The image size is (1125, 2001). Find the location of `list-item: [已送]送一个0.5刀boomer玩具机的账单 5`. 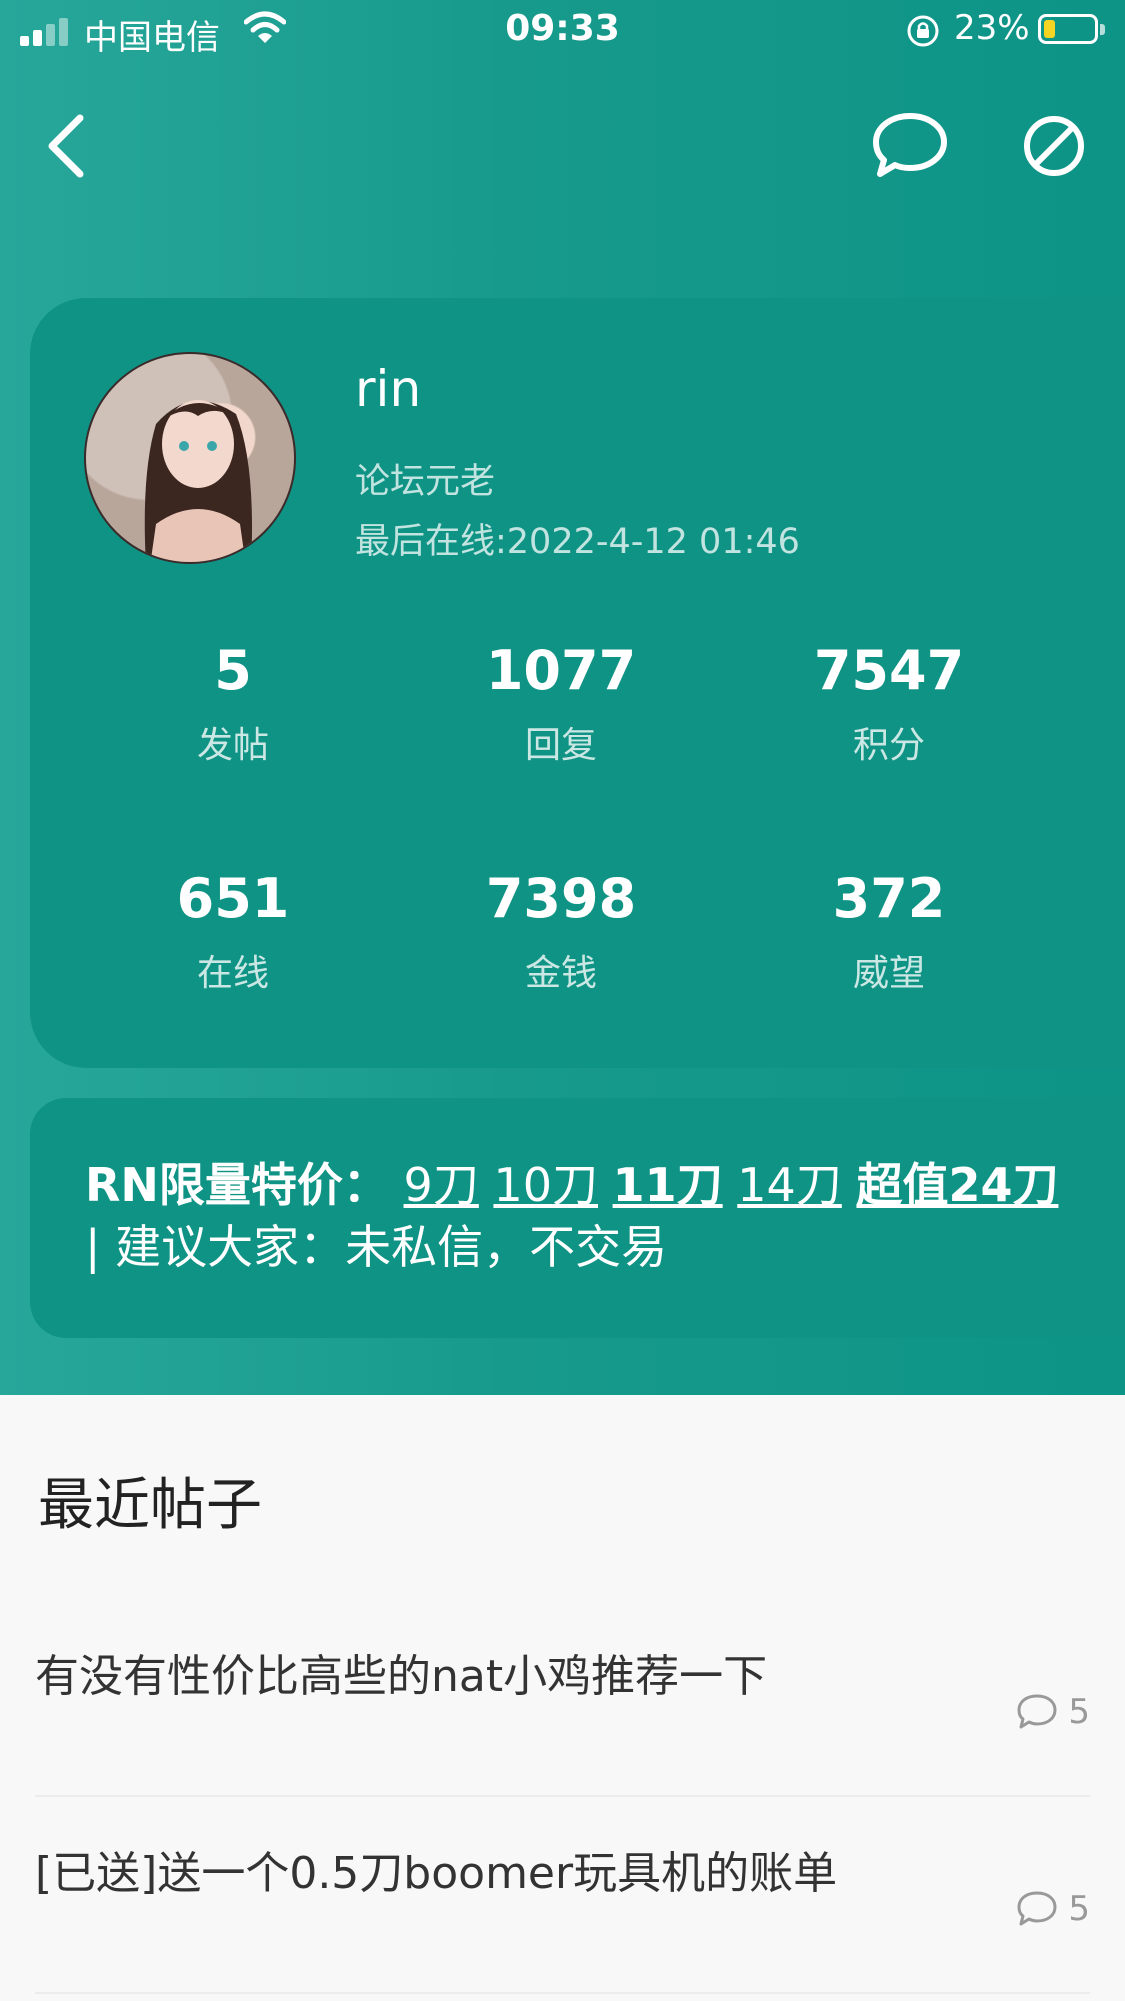

list-item: [已送]送一个0.5刀boomer玩具机的账单 5 is located at coordinates (562, 1895).